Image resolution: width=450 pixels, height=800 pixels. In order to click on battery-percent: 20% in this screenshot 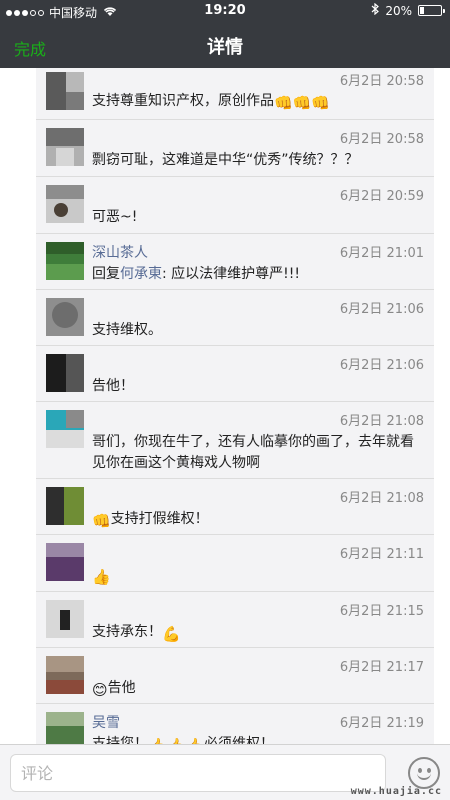, I will do `click(398, 10)`.